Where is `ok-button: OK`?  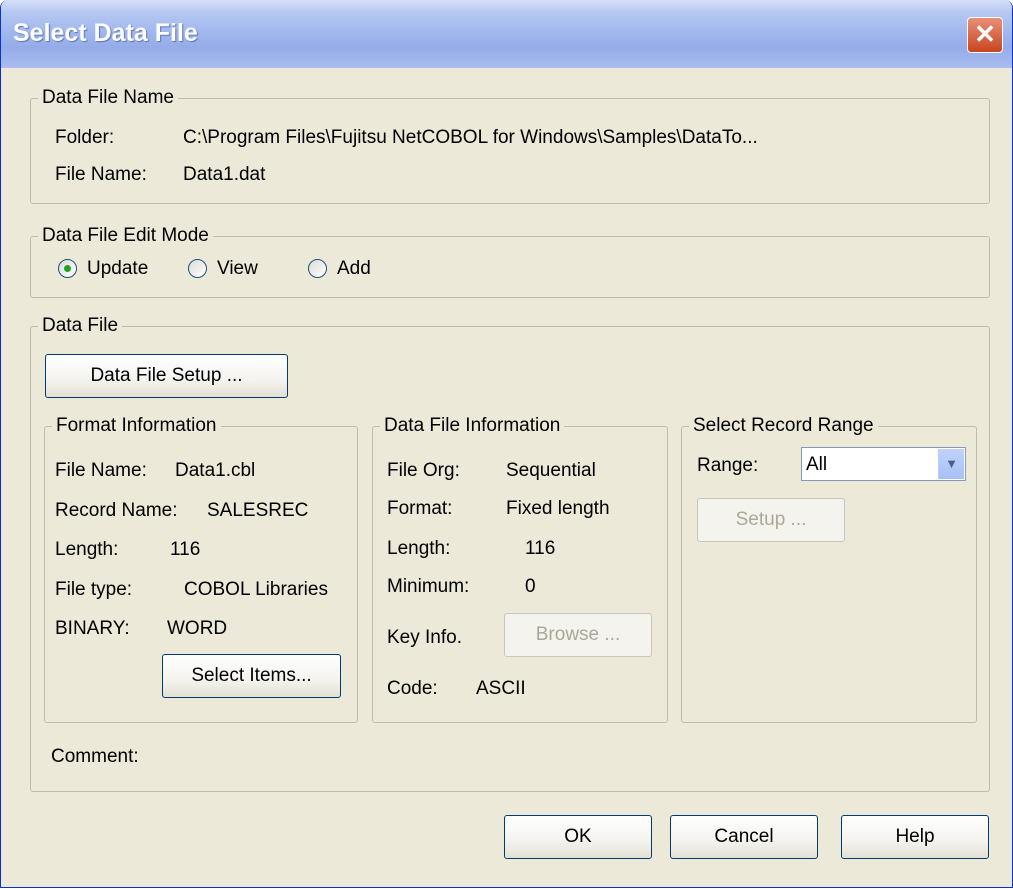 ok-button: OK is located at coordinates (578, 837).